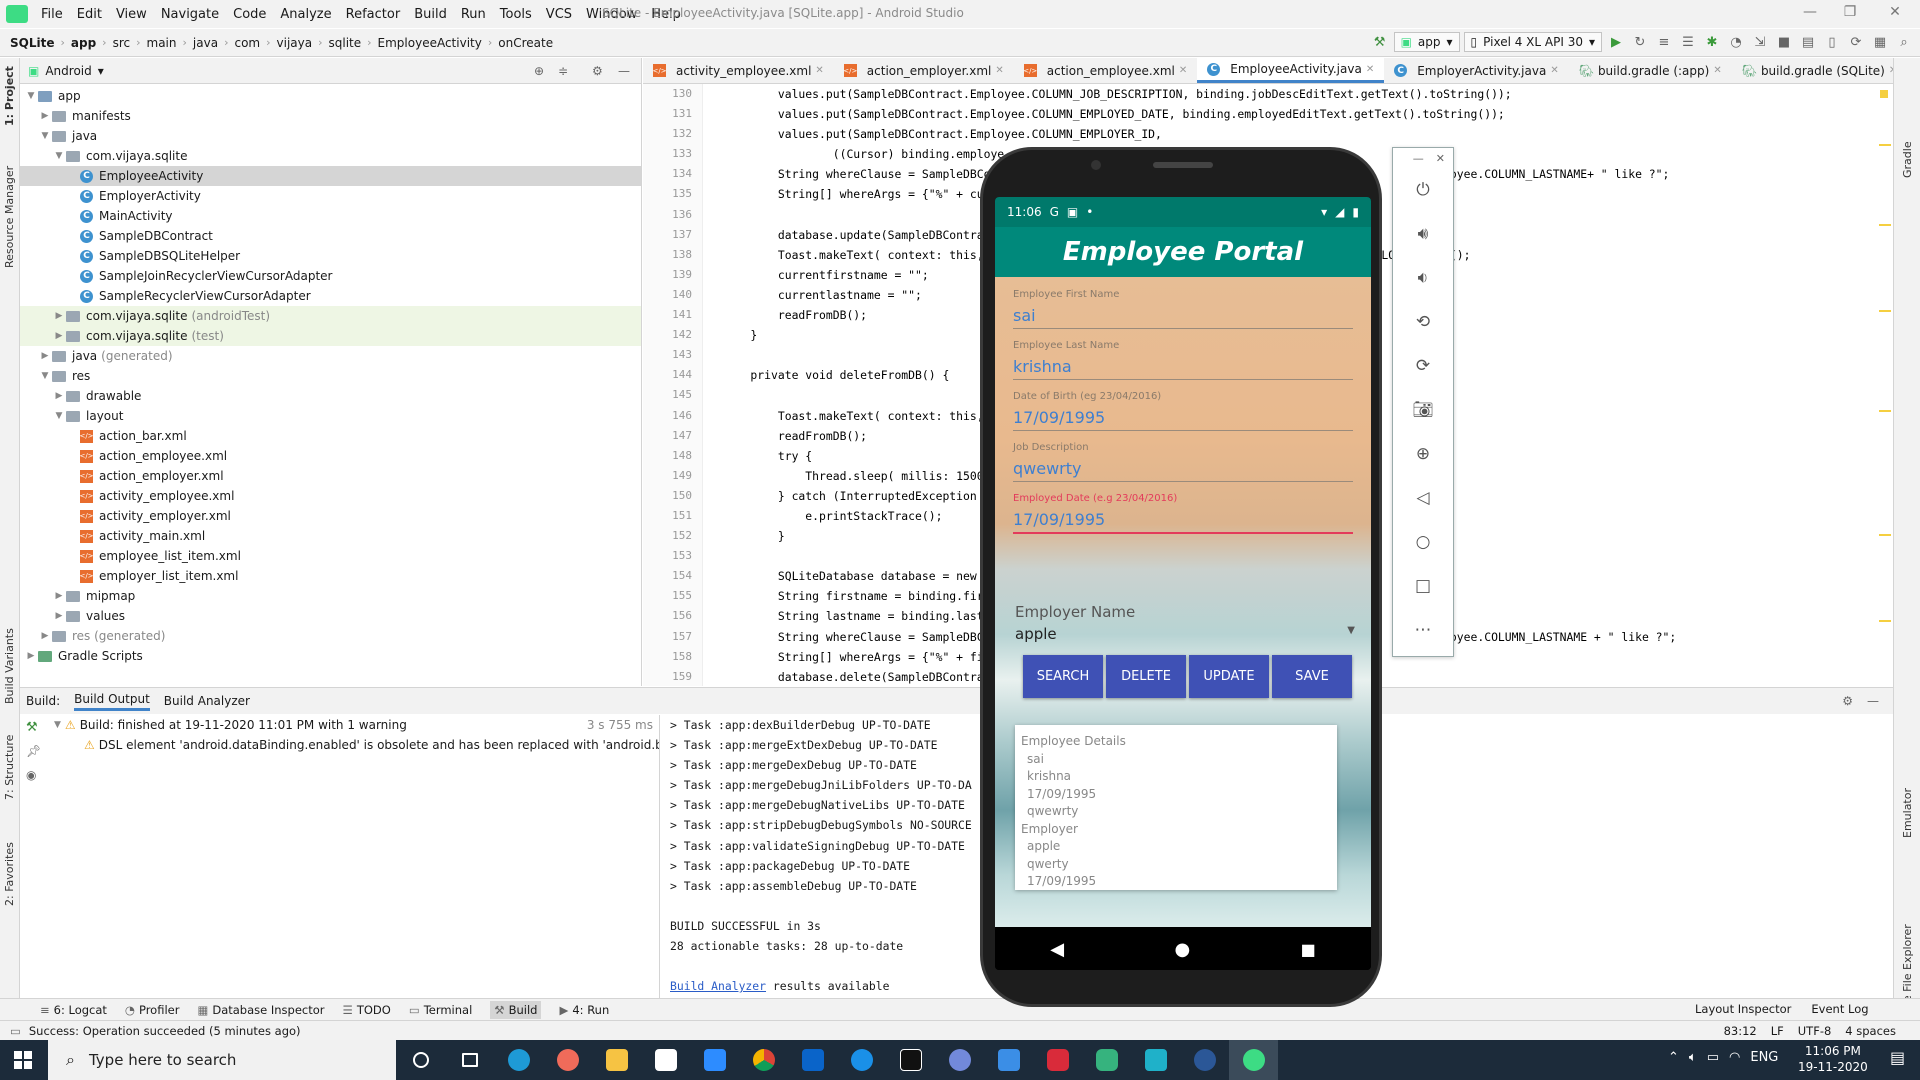 Image resolution: width=1920 pixels, height=1080 pixels. Describe the element at coordinates (1476, 70) in the screenshot. I see `editor-tab: C EmployerActivity.java ✕` at that location.